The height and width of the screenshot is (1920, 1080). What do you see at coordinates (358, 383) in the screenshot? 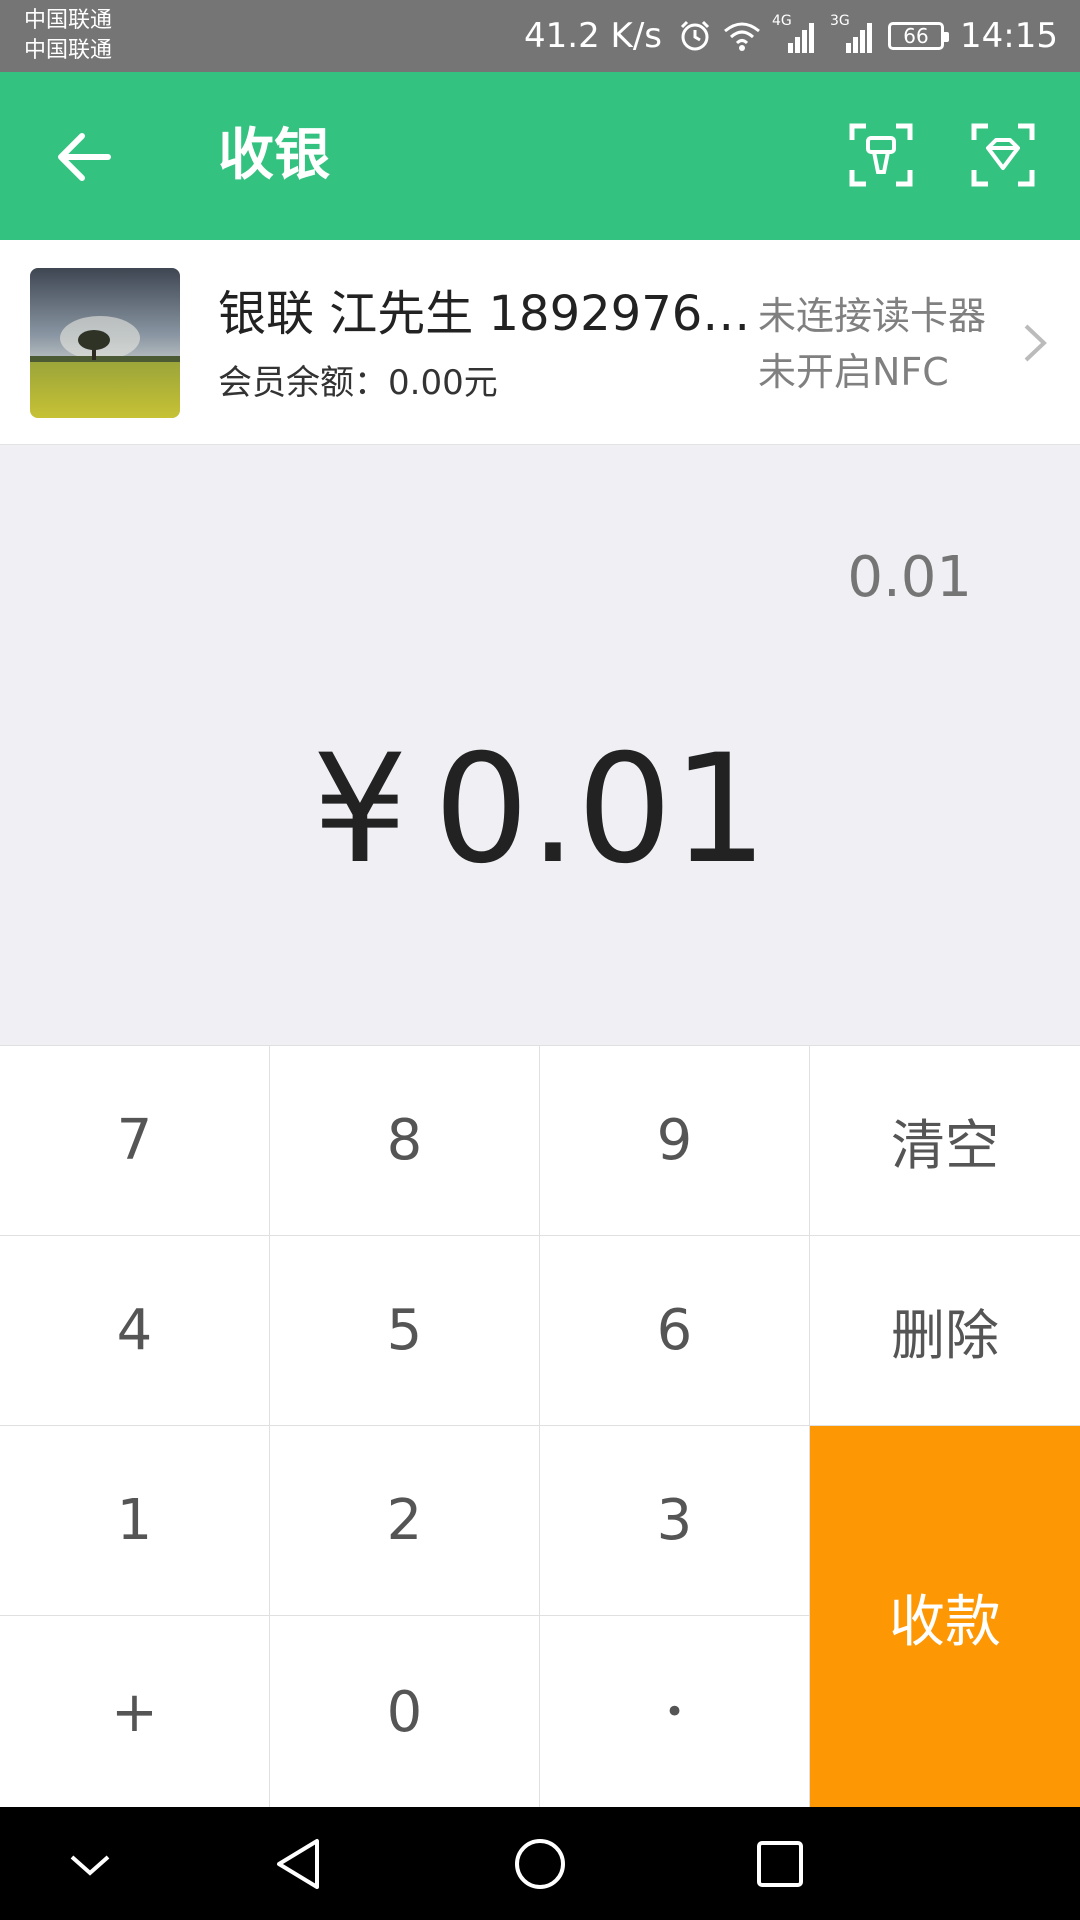
I see `member-balance: 会员余额：0.00元` at bounding box center [358, 383].